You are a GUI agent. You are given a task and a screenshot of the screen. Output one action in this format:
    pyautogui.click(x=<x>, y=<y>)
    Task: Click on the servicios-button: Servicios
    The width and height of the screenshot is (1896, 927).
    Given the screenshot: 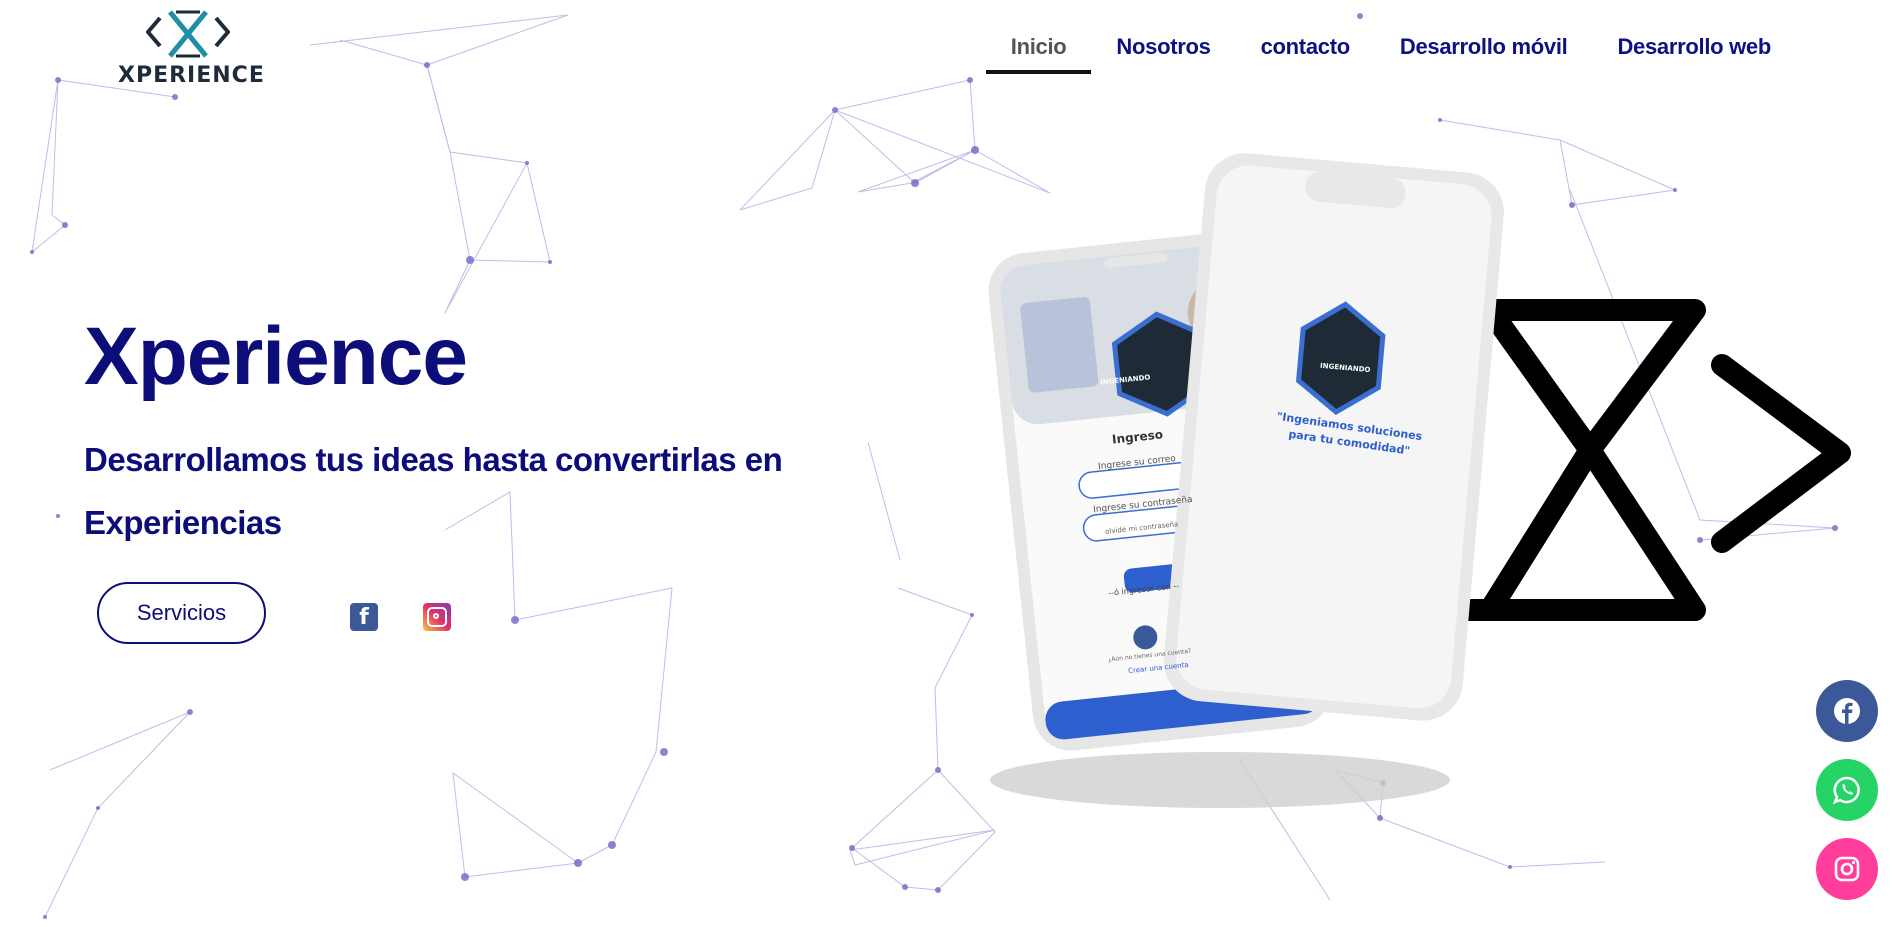 What is the action you would take?
    pyautogui.click(x=181, y=613)
    